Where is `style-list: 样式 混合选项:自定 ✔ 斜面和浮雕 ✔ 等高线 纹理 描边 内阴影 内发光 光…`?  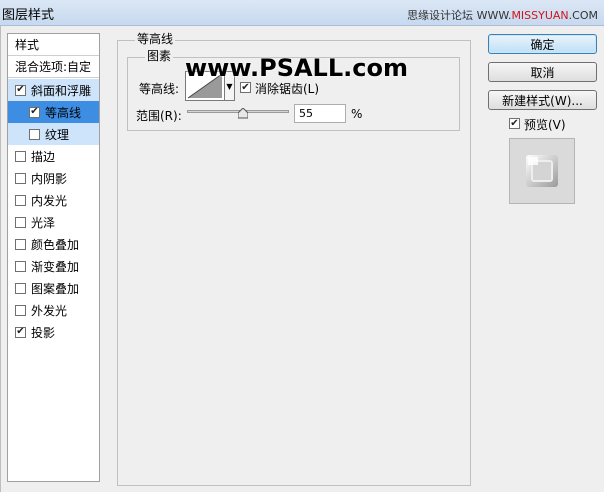
style-list: 样式 混合选项:自定 ✔ 斜面和浮雕 ✔ 等高线 纹理 描边 内阴影 内发光 光… is located at coordinates (53, 257).